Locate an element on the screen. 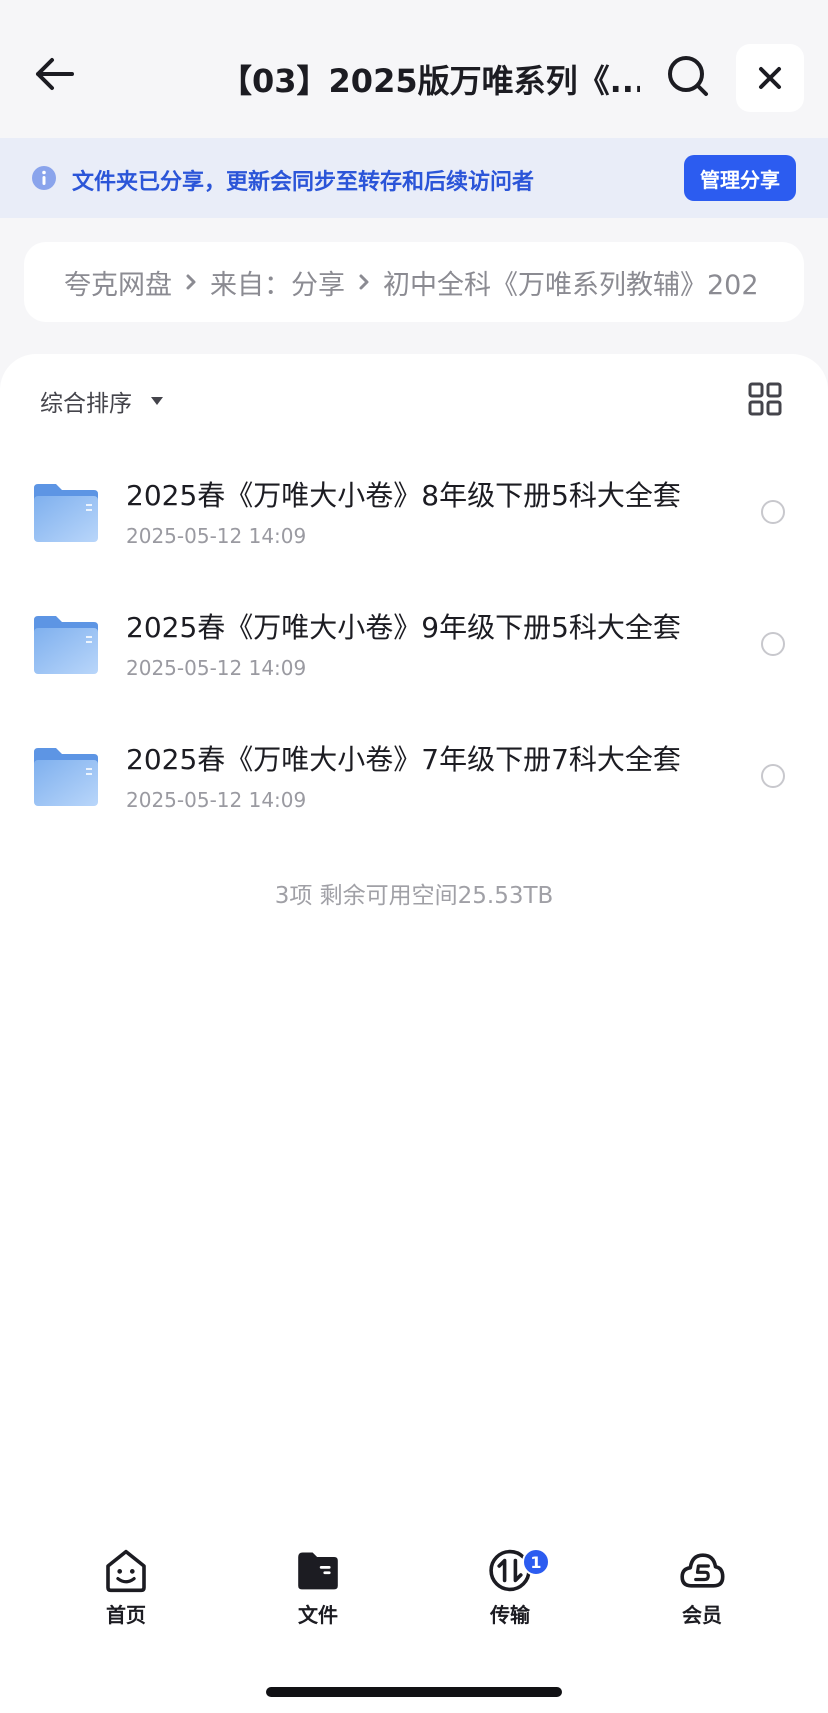 This screenshot has height=1713, width=828. sort-dropdown: 综合排序 is located at coordinates (102, 401).